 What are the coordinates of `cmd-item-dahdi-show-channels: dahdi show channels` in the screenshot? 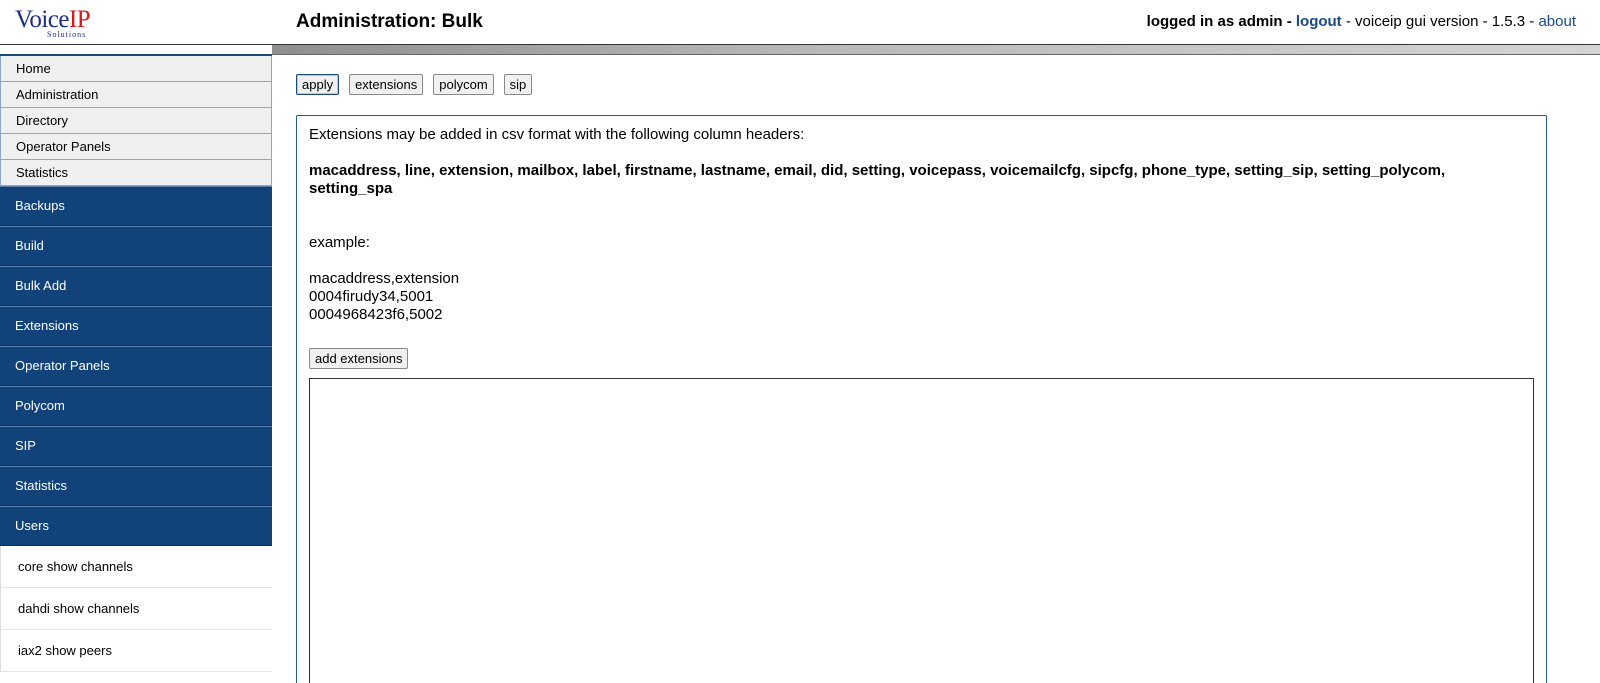 It's located at (136, 609).